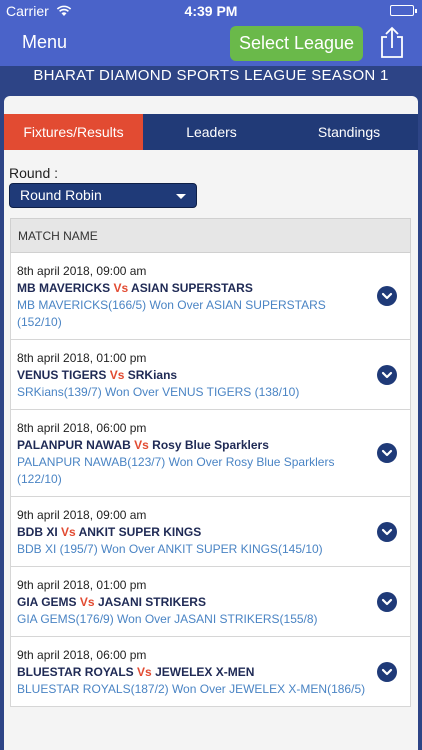 The height and width of the screenshot is (750, 422). What do you see at coordinates (82, 655) in the screenshot?
I see `match-date: 9th april 2018, 06:00 pm` at bounding box center [82, 655].